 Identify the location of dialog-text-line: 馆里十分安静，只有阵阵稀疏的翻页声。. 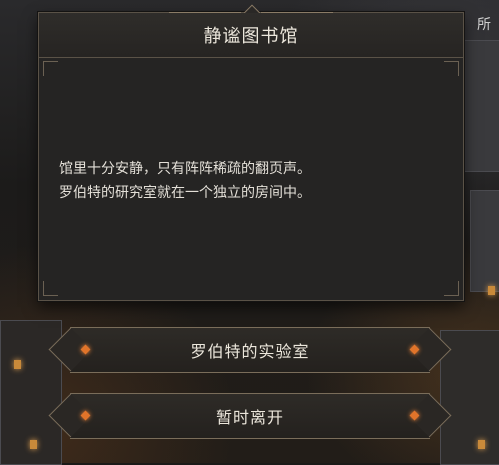
(185, 169).